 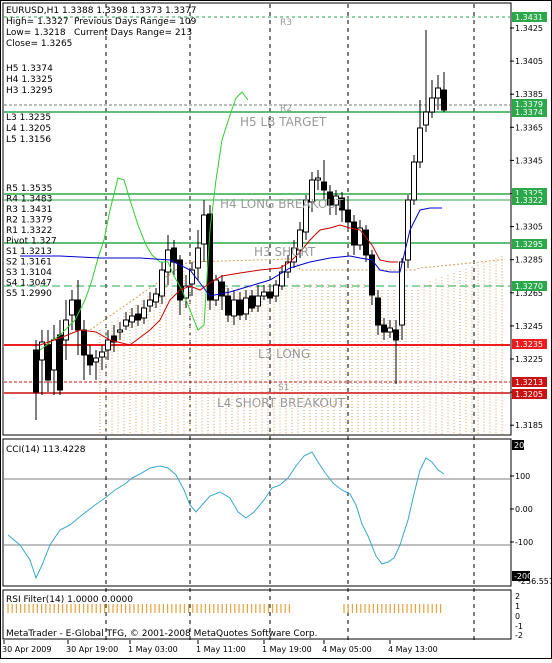 I want to click on pivot-item: R1 1.3322, so click(x=29, y=231).